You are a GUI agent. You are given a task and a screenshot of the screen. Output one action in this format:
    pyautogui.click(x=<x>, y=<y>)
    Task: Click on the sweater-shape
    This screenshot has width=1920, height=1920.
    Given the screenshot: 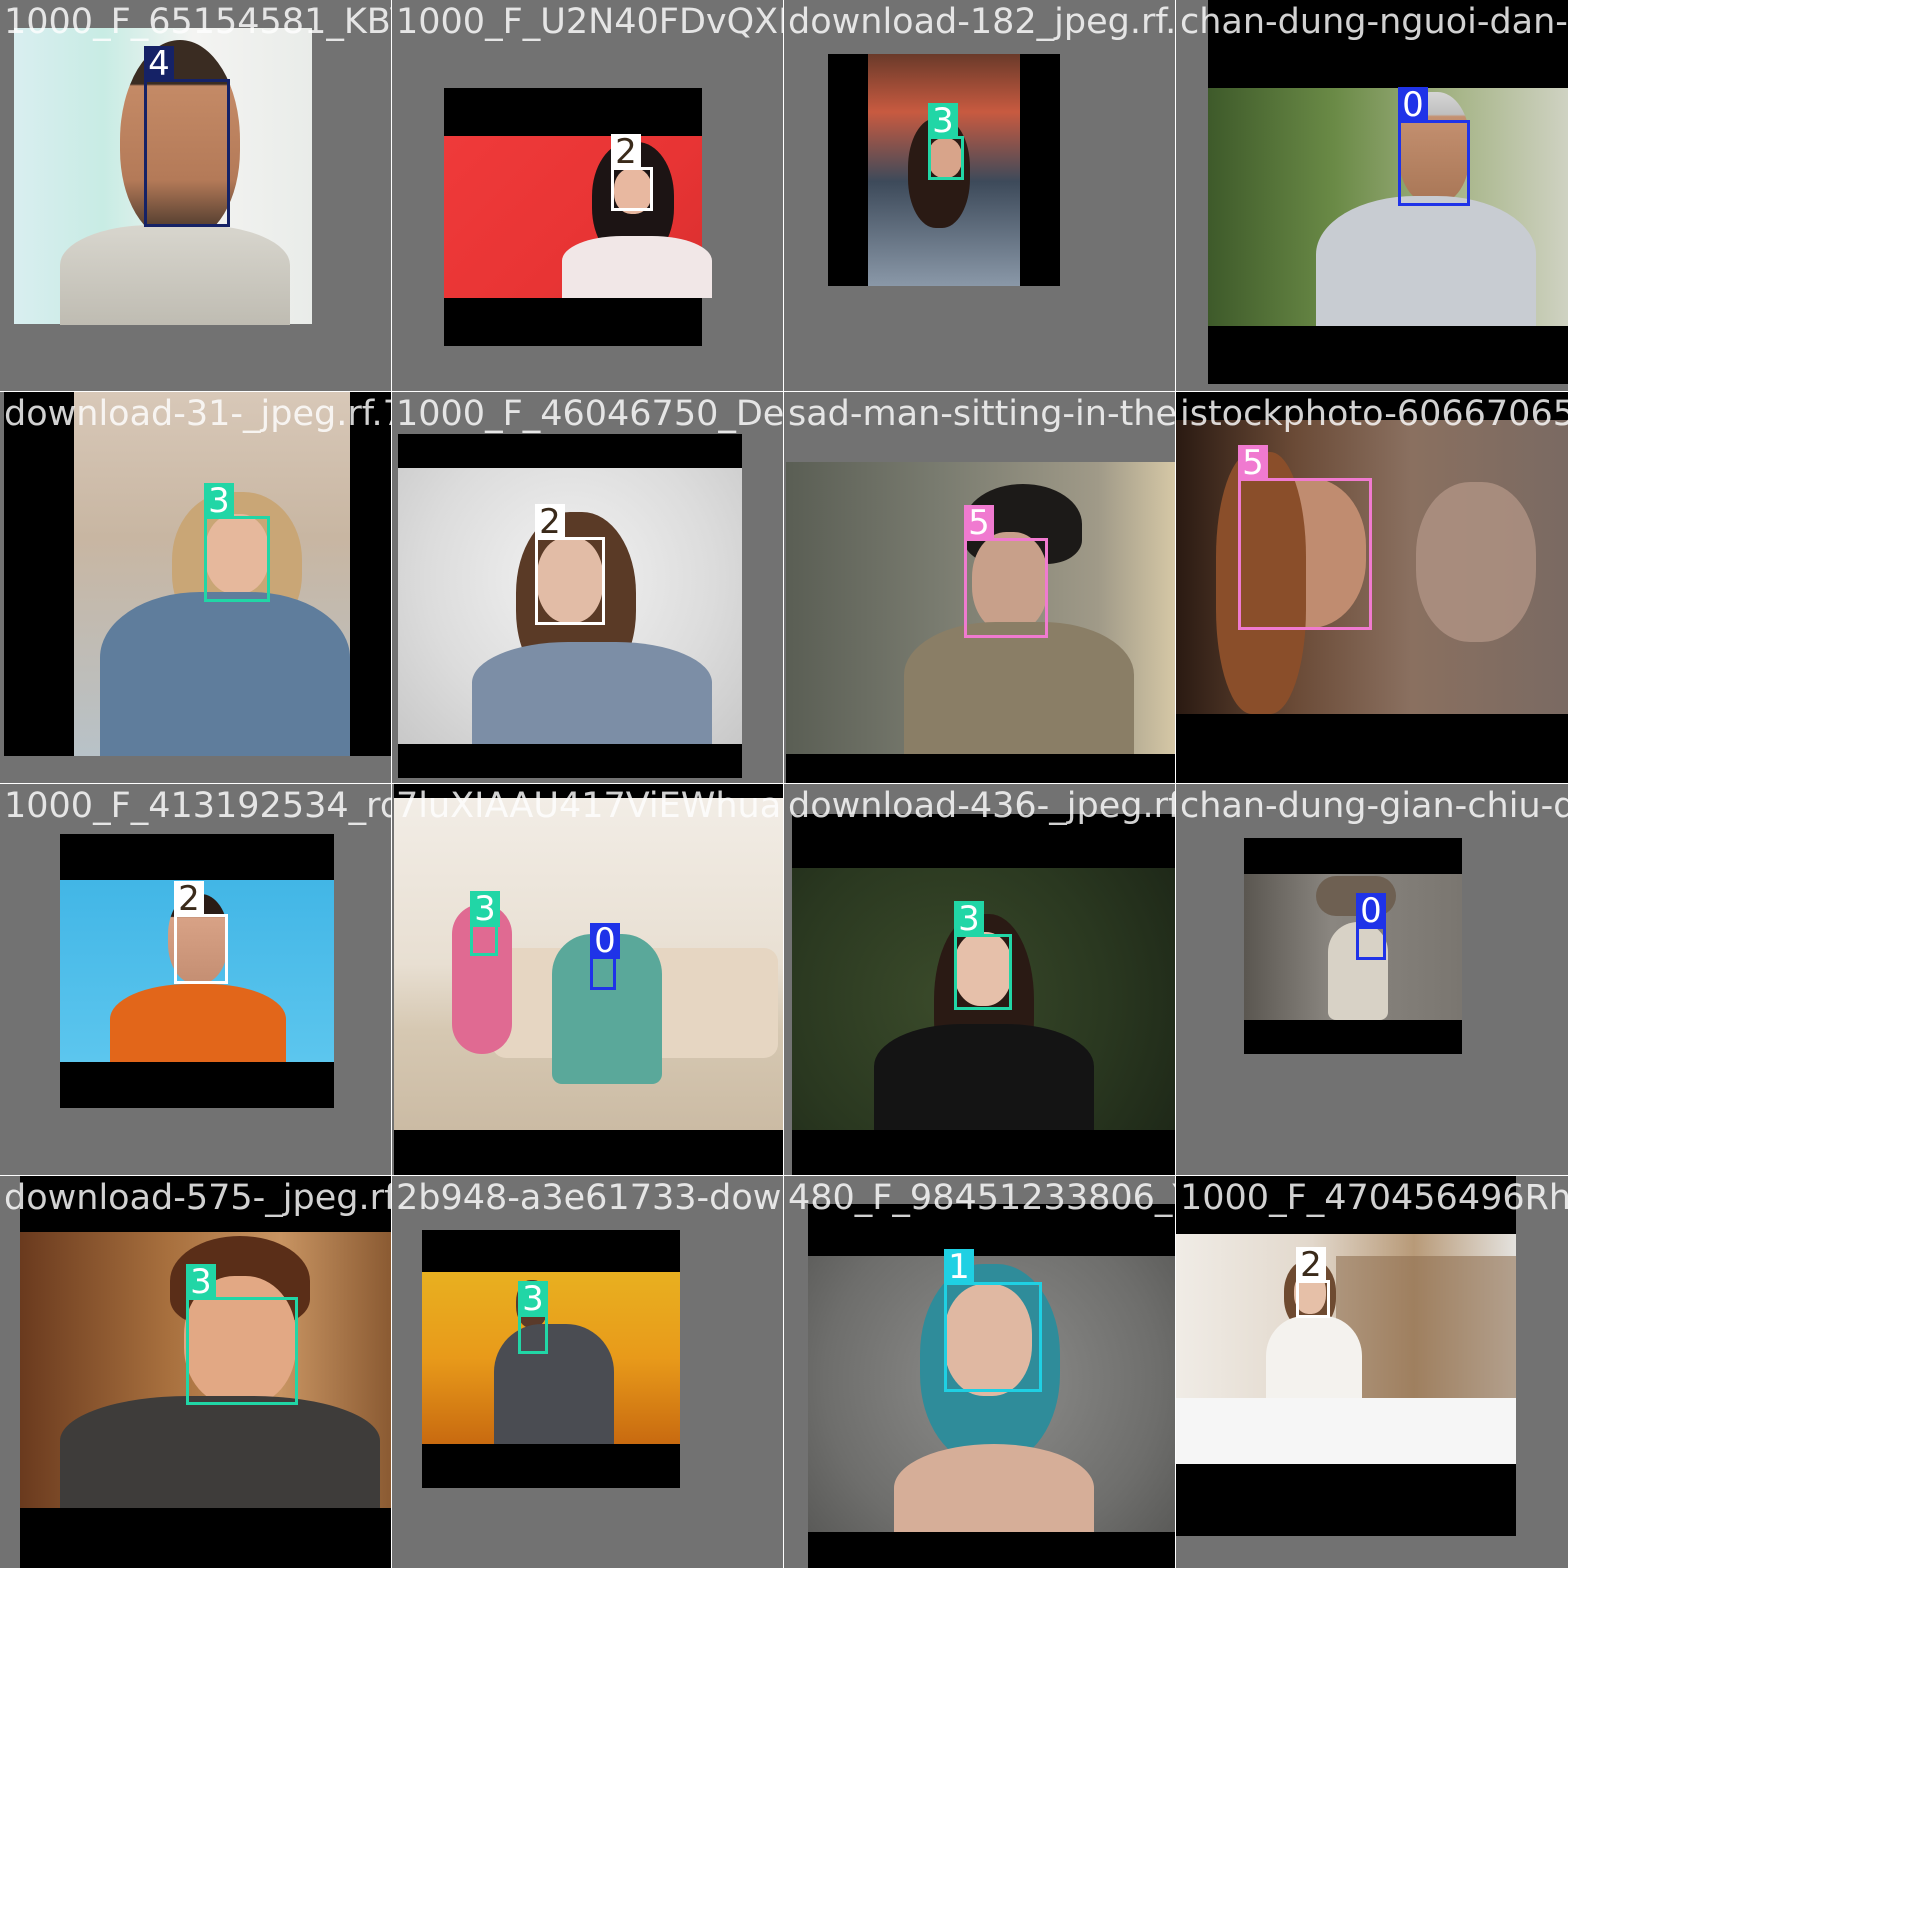 What is the action you would take?
    pyautogui.click(x=198, y=1023)
    